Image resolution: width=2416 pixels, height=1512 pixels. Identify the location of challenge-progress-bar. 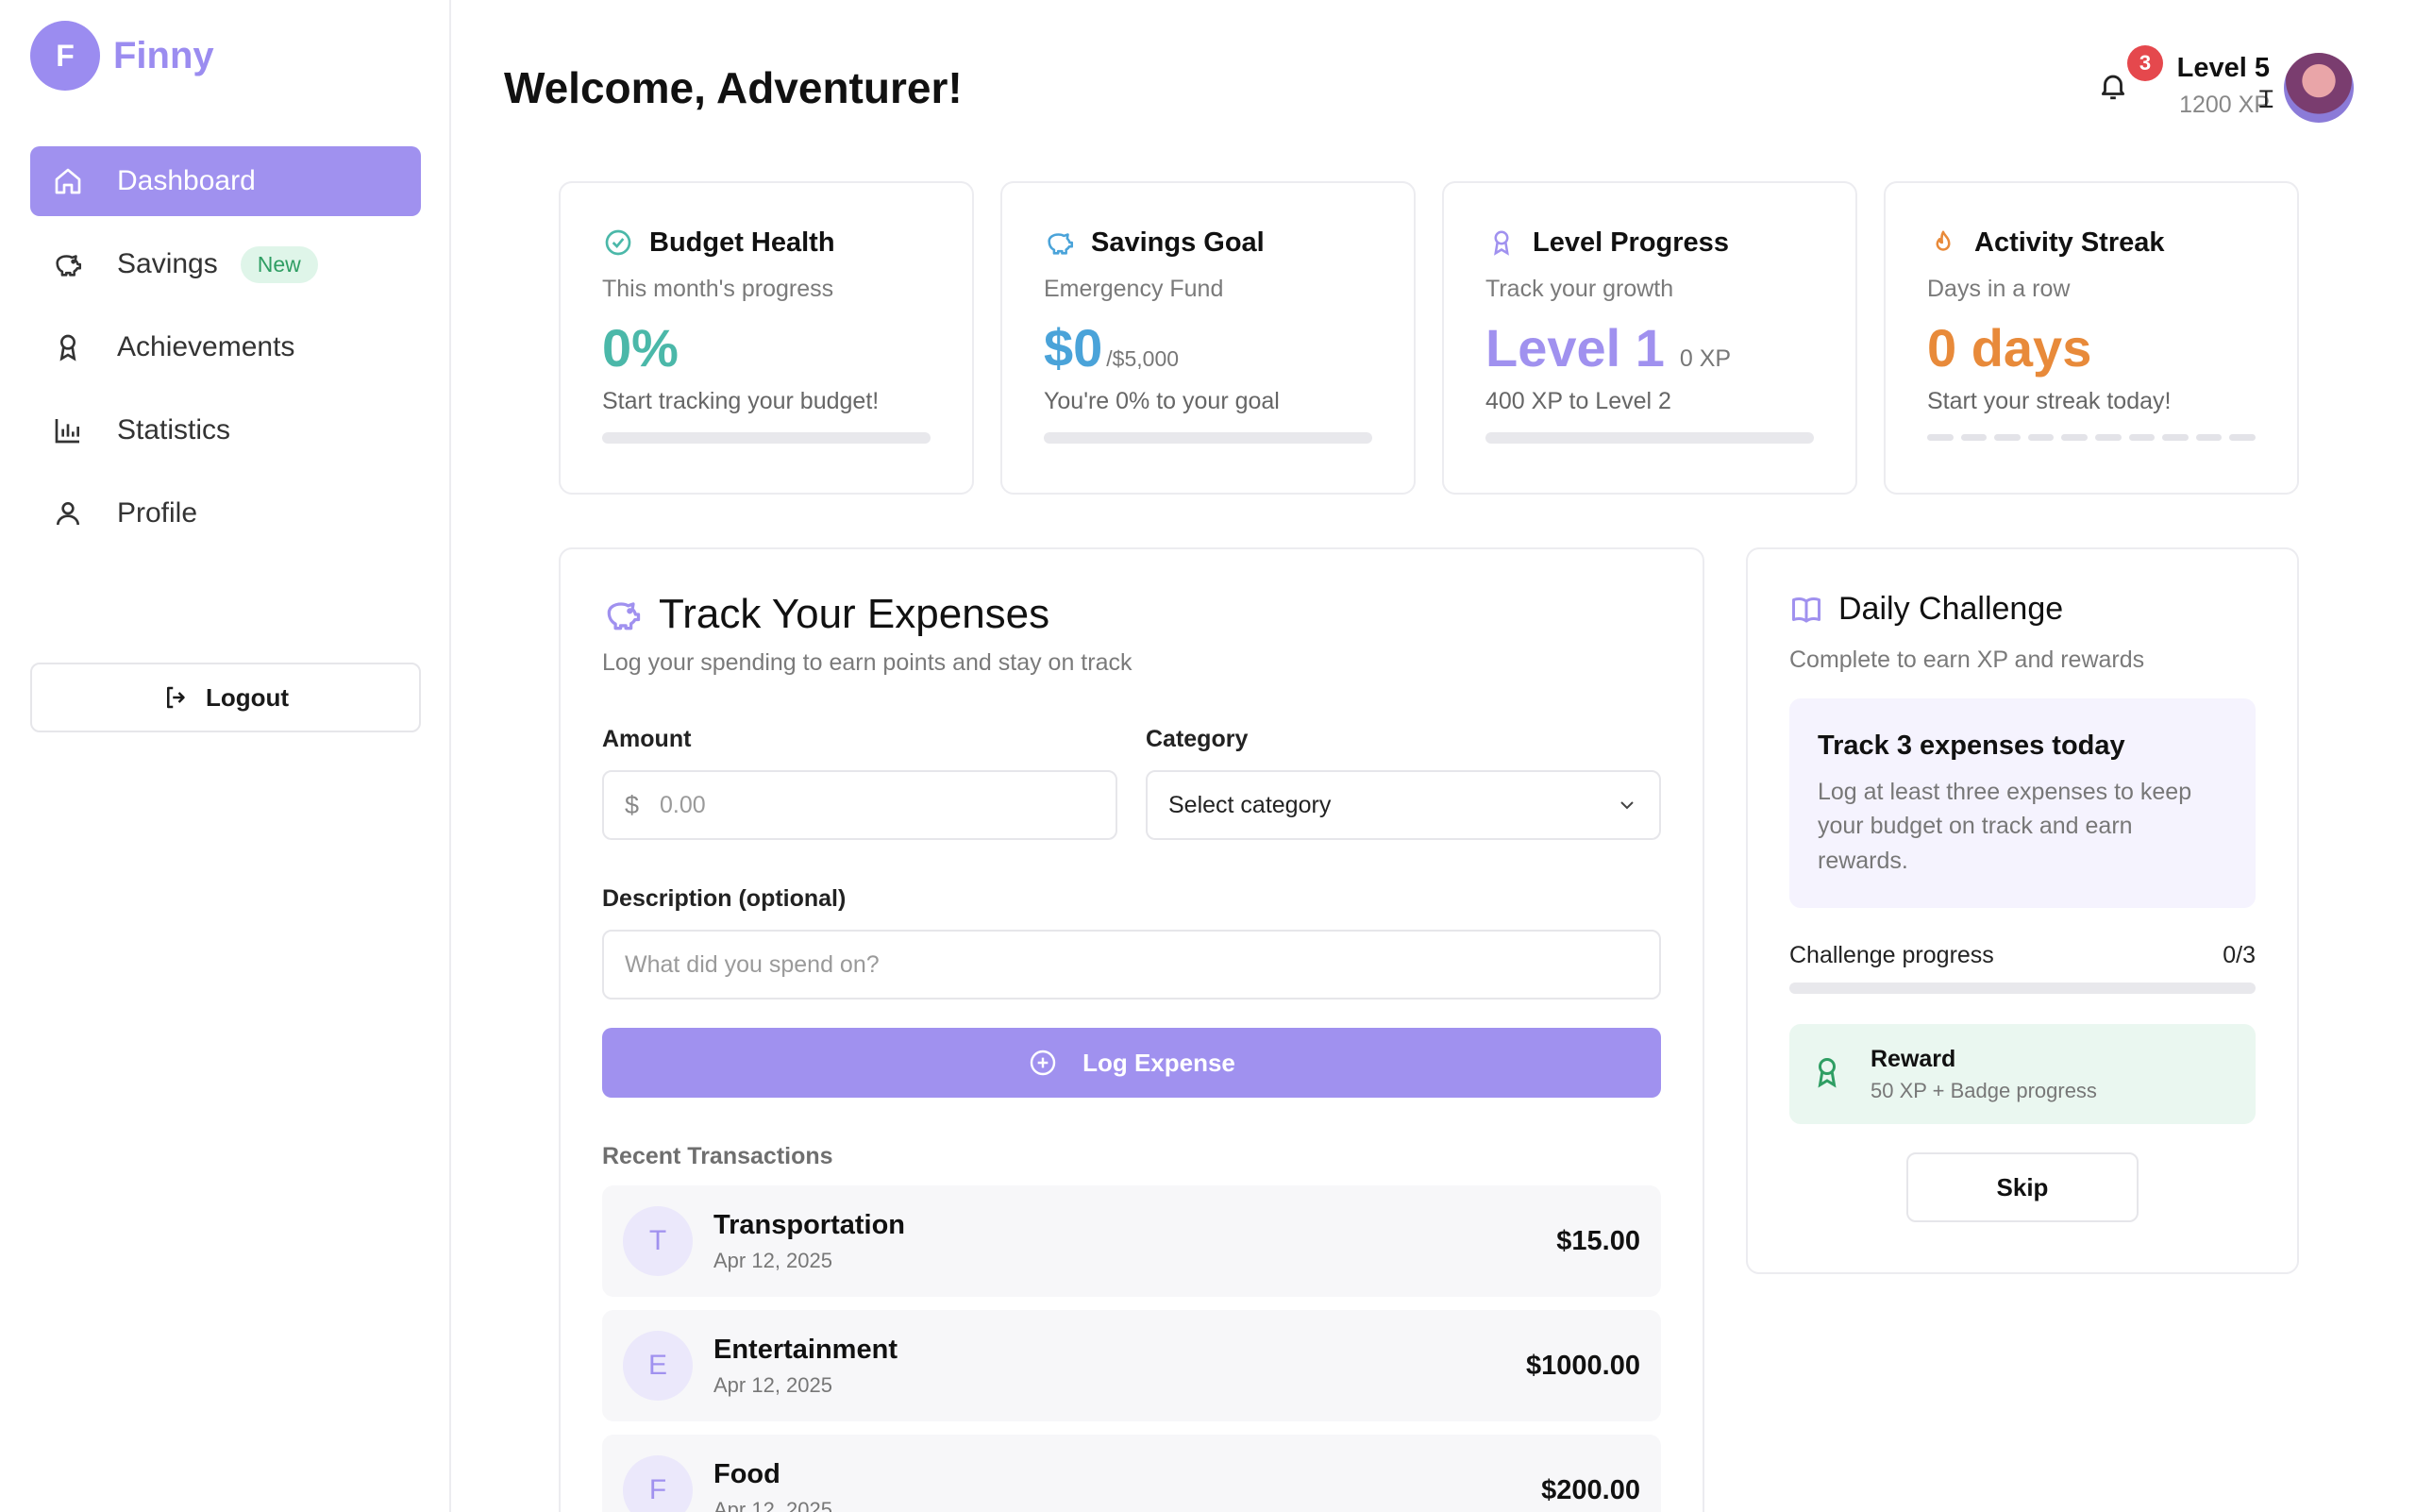
(2022, 988).